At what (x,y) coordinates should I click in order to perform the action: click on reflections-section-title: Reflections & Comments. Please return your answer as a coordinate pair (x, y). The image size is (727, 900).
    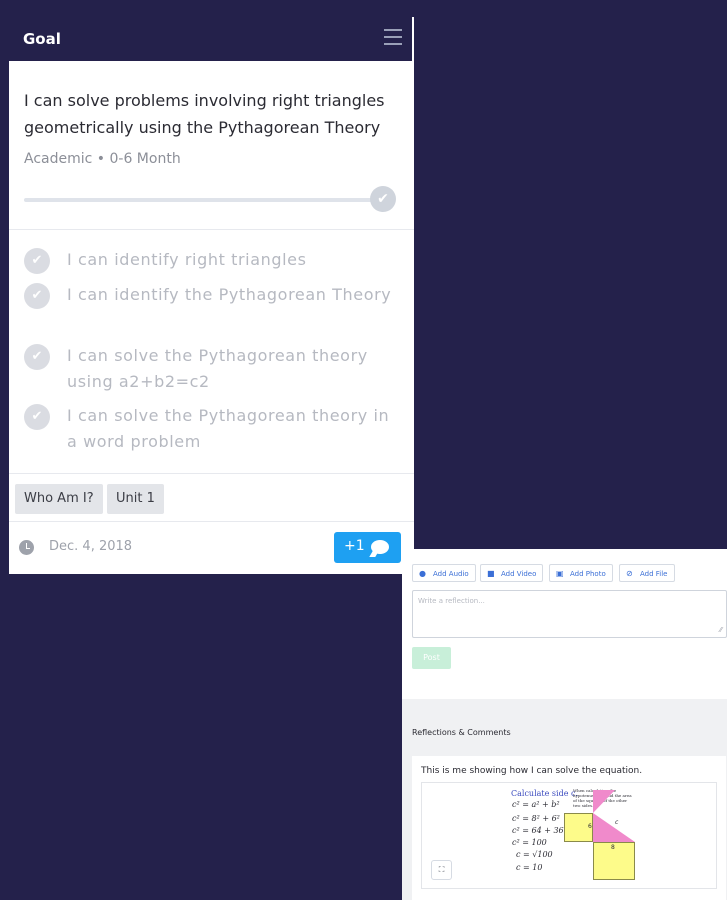
    Looking at the image, I should click on (461, 732).